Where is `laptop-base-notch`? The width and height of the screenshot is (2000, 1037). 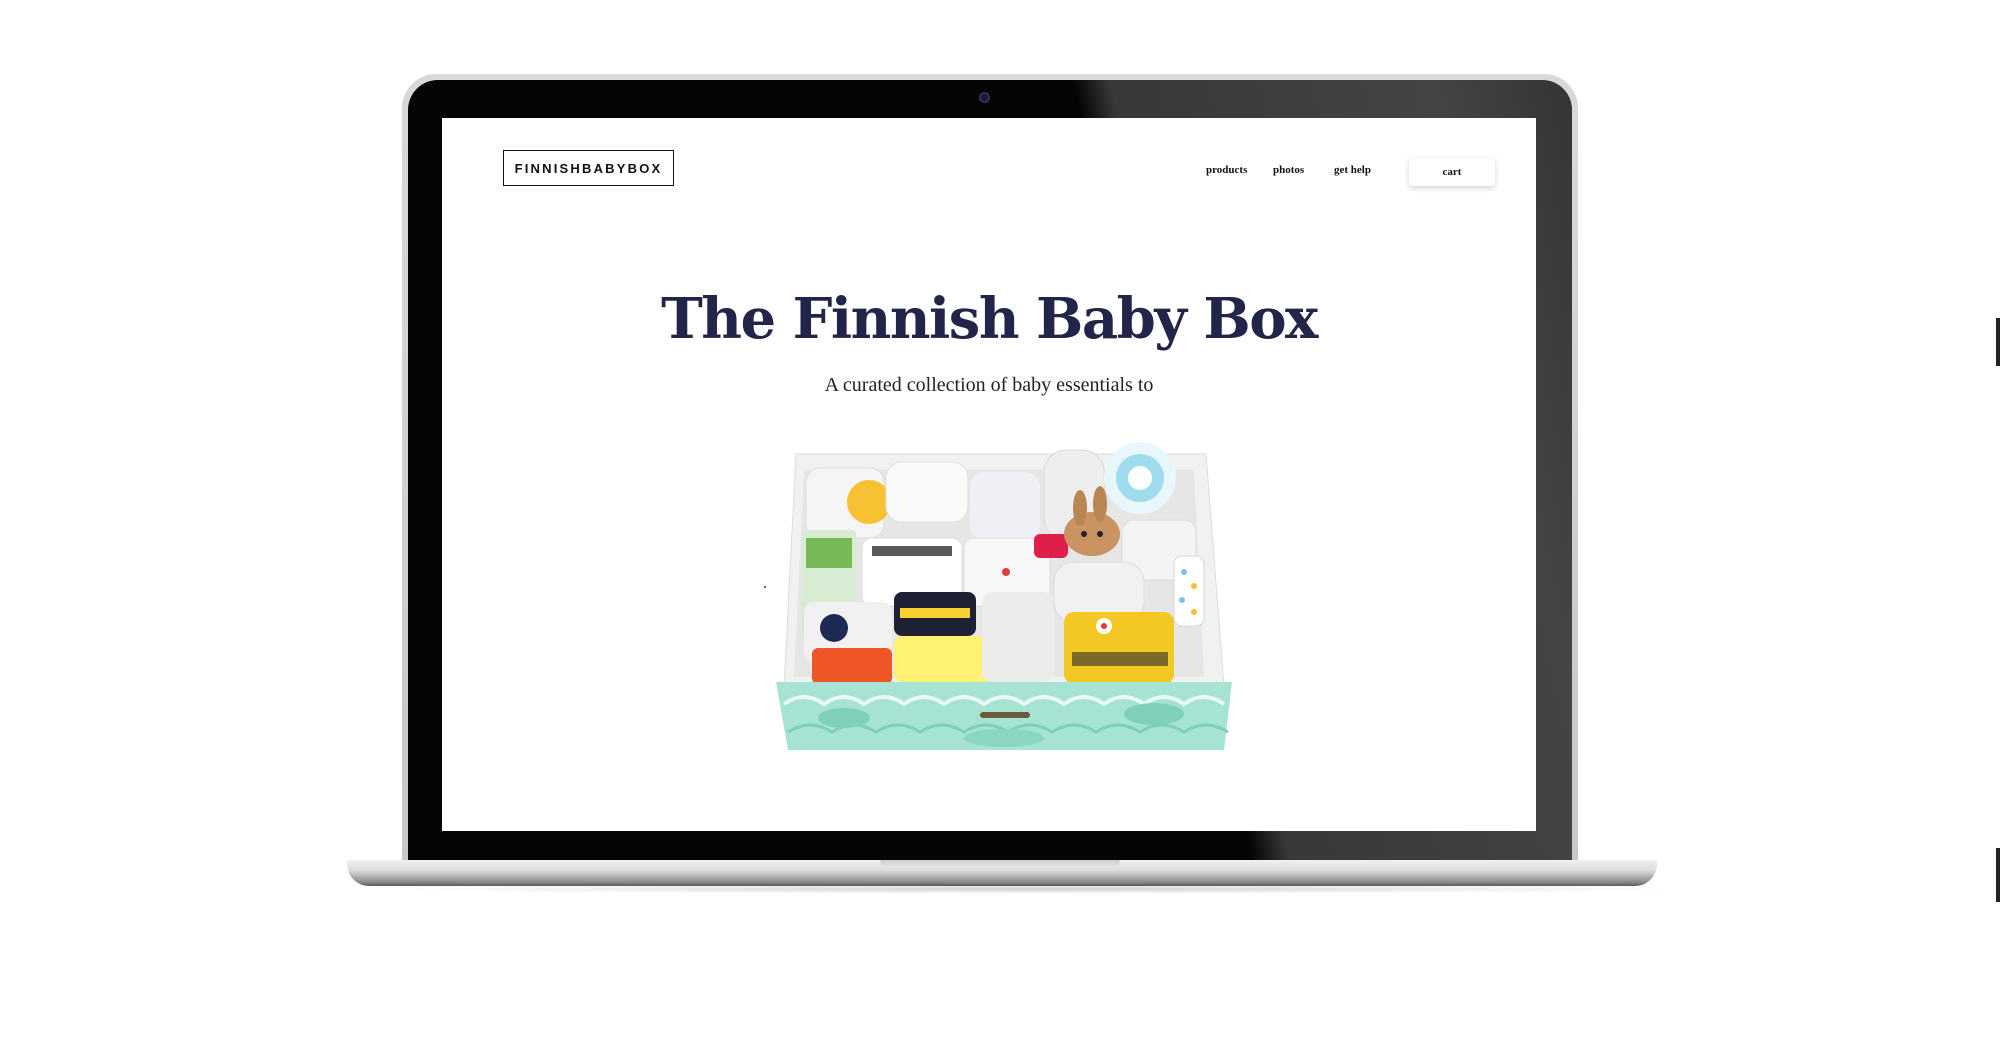
laptop-base-notch is located at coordinates (1000, 864).